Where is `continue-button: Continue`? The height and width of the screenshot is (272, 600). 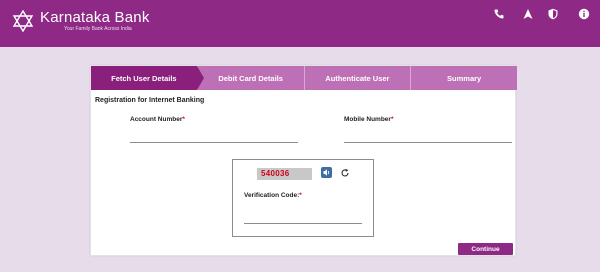
continue-button: Continue is located at coordinates (485, 249).